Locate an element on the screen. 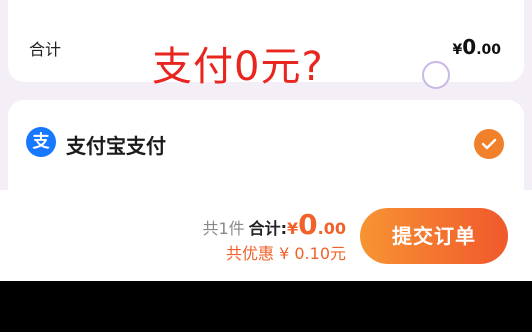 The width and height of the screenshot is (532, 332). checkout-amount-int: 0 is located at coordinates (308, 224).